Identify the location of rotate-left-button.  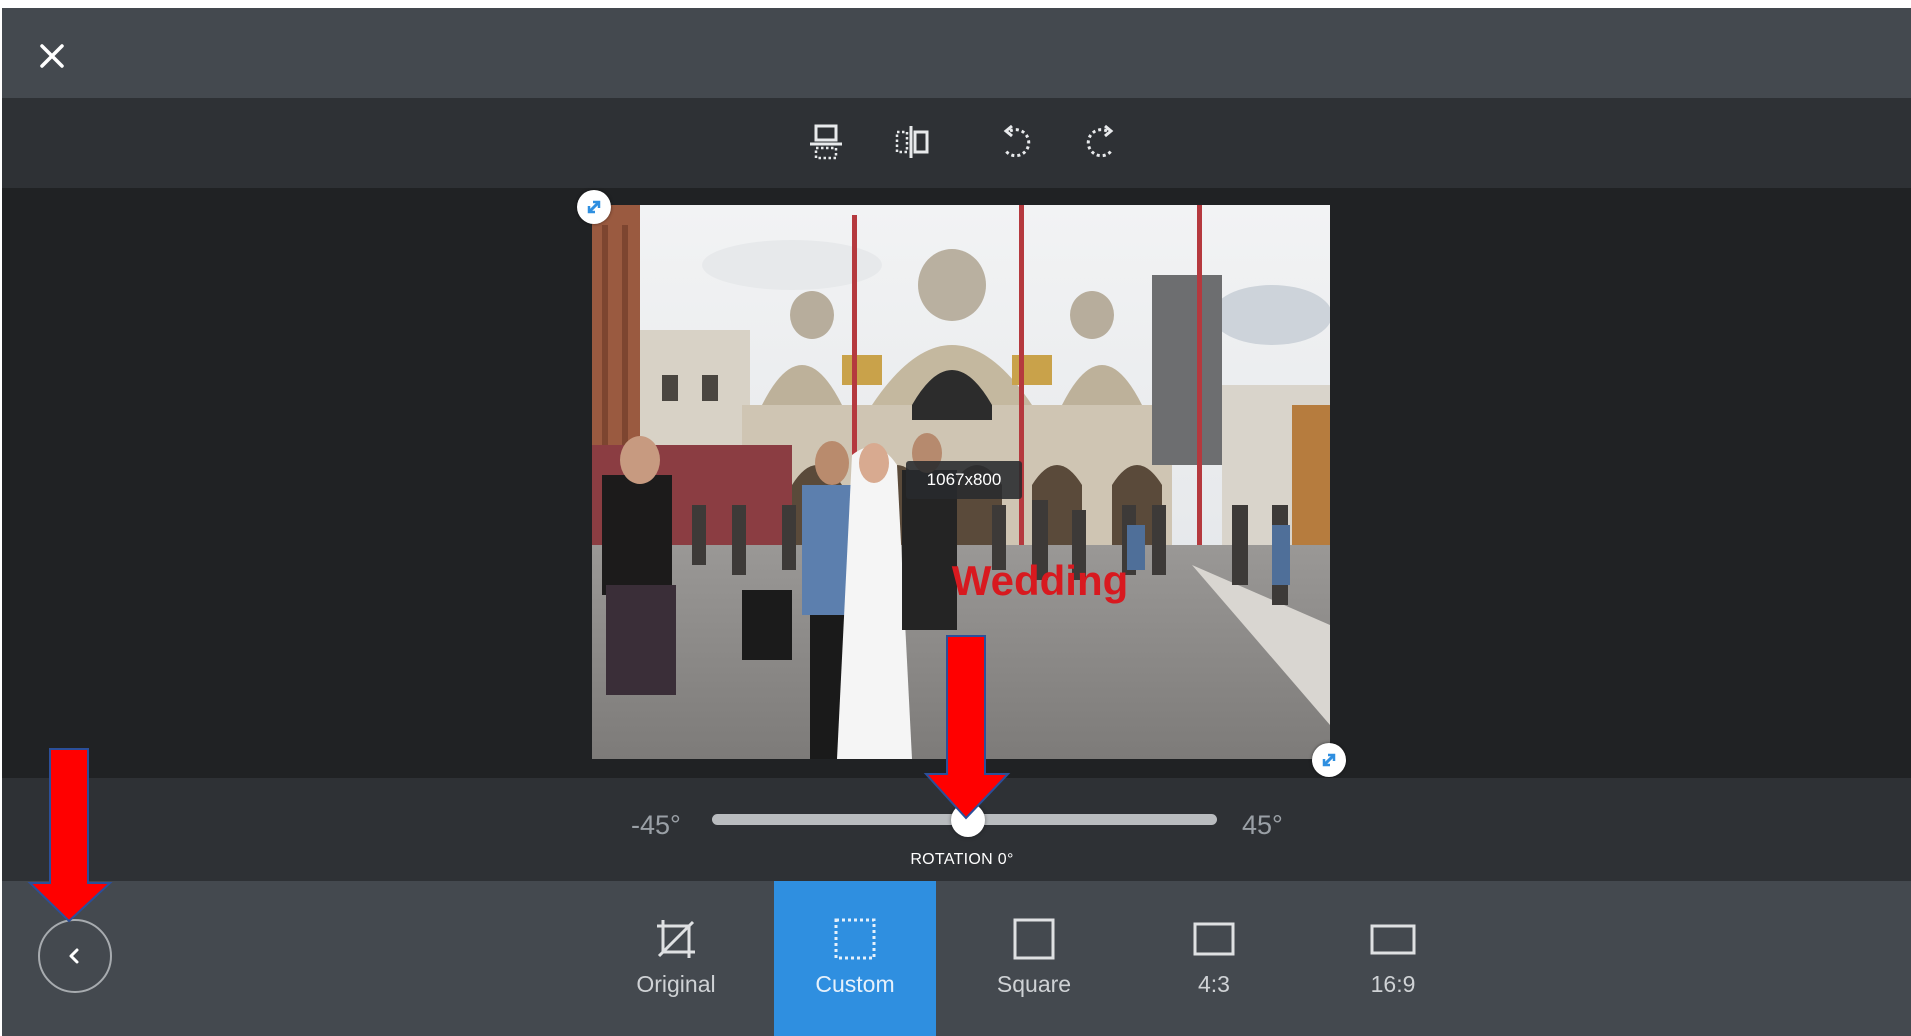
(1016, 142).